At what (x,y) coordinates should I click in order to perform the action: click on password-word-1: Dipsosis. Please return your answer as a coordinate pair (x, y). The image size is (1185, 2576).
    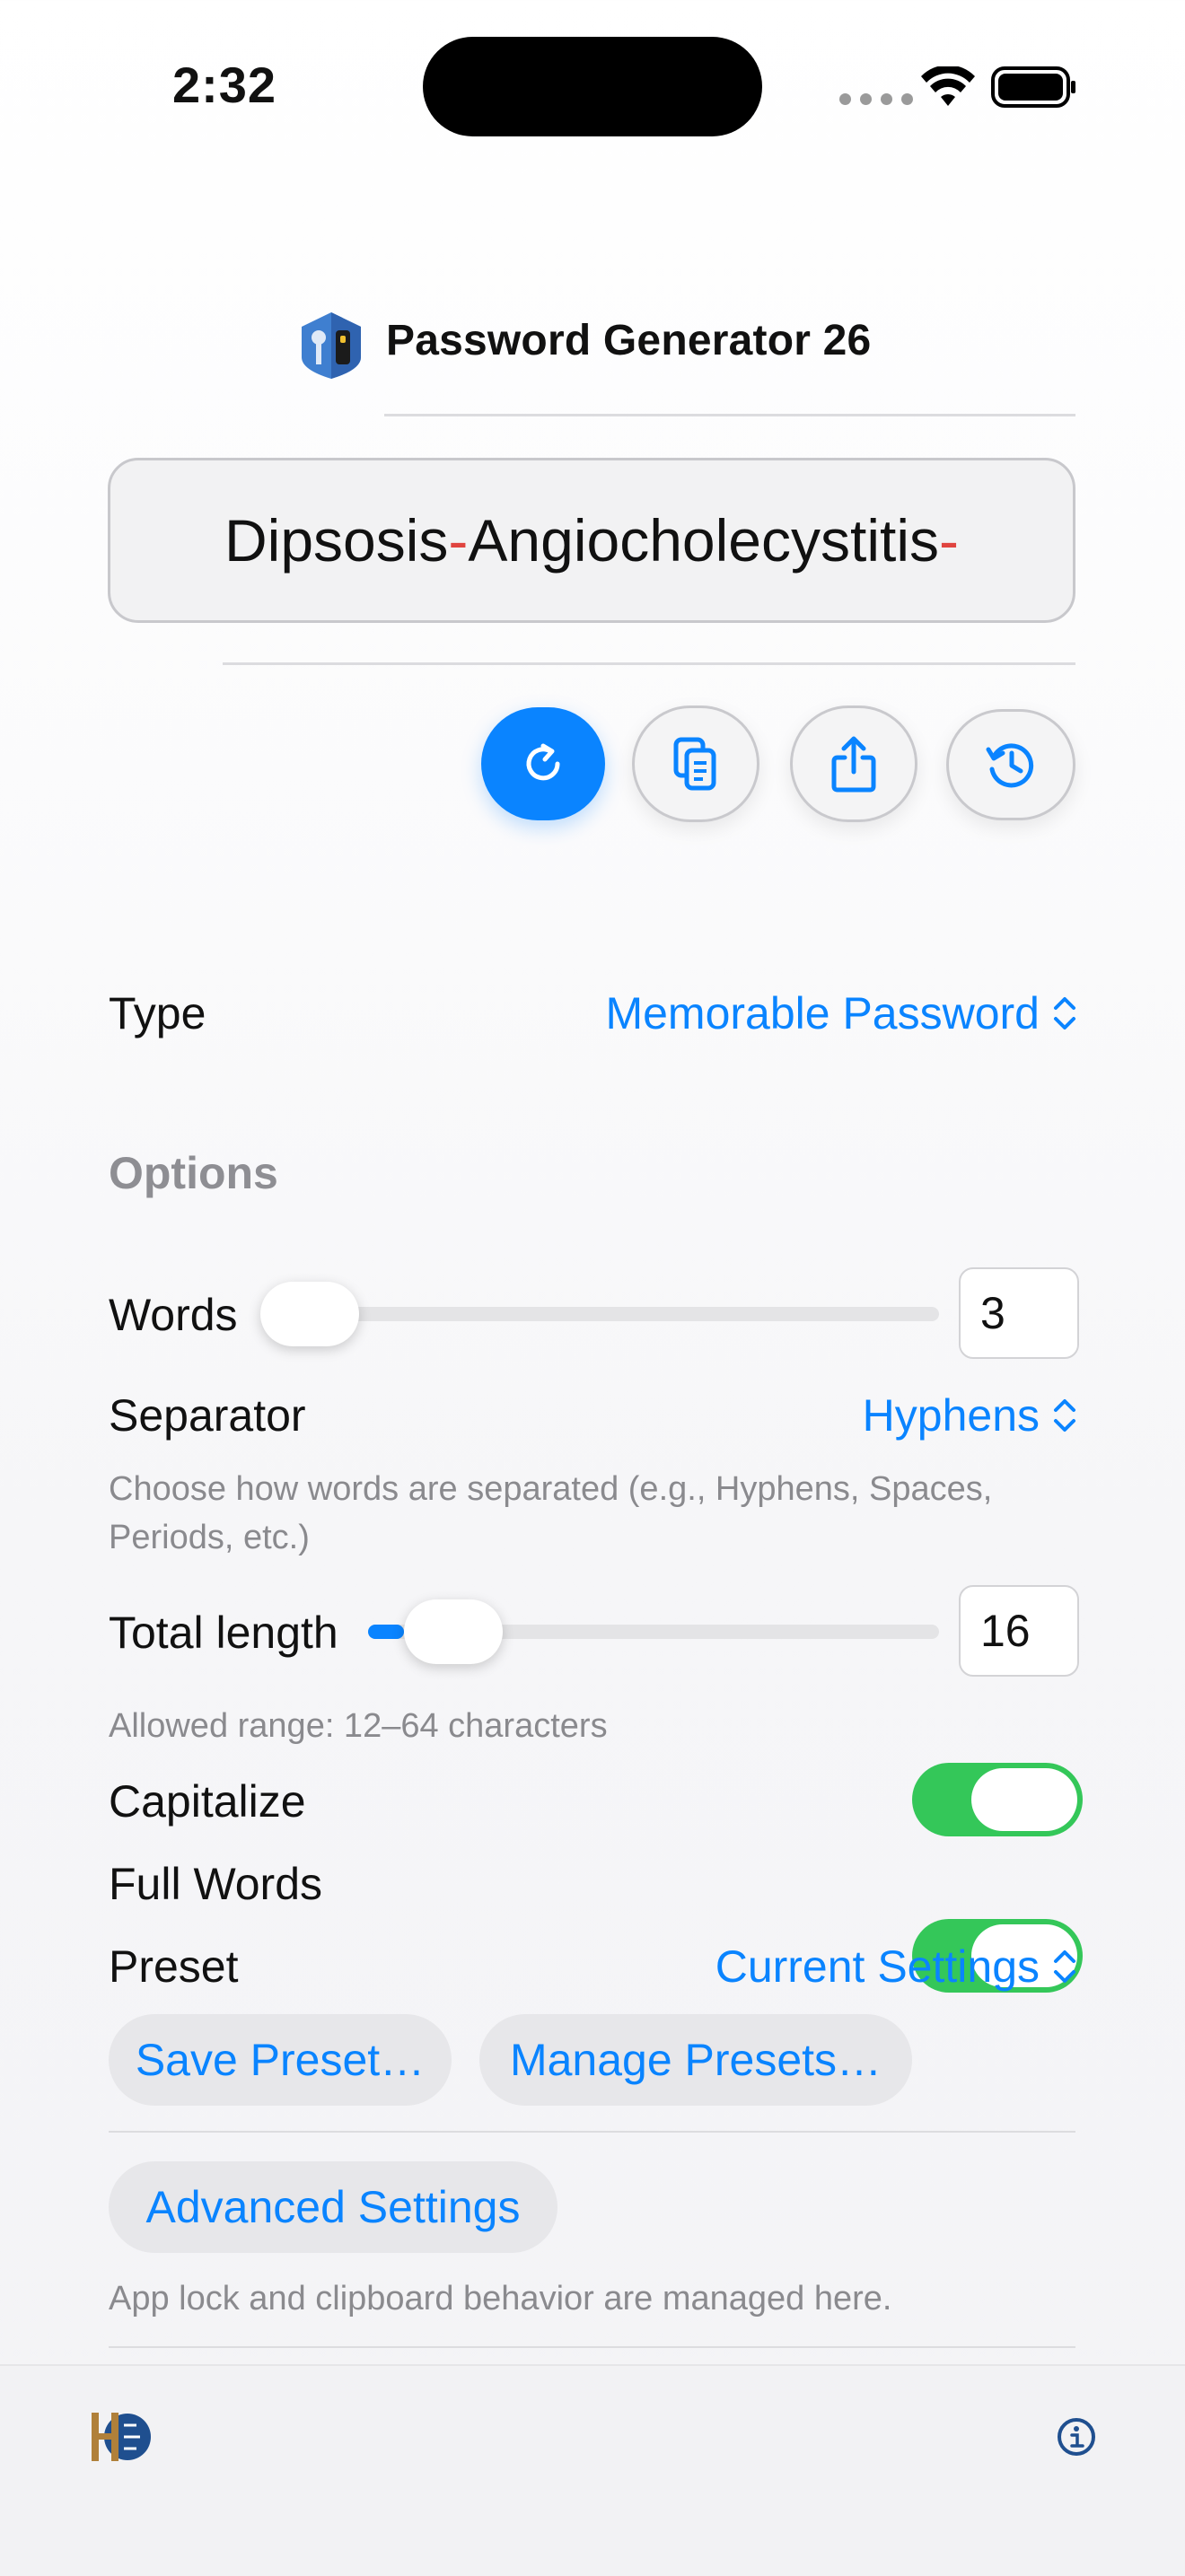
    Looking at the image, I should click on (336, 540).